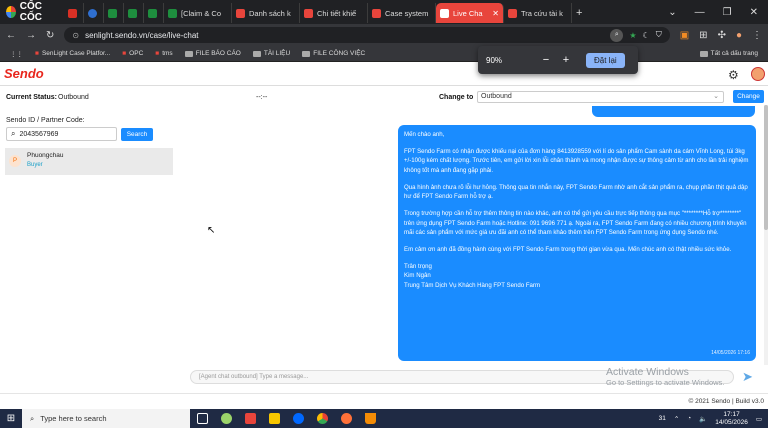 The height and width of the screenshot is (428, 768). Describe the element at coordinates (322, 418) in the screenshot. I see `chrome-taskbar-icon` at that location.